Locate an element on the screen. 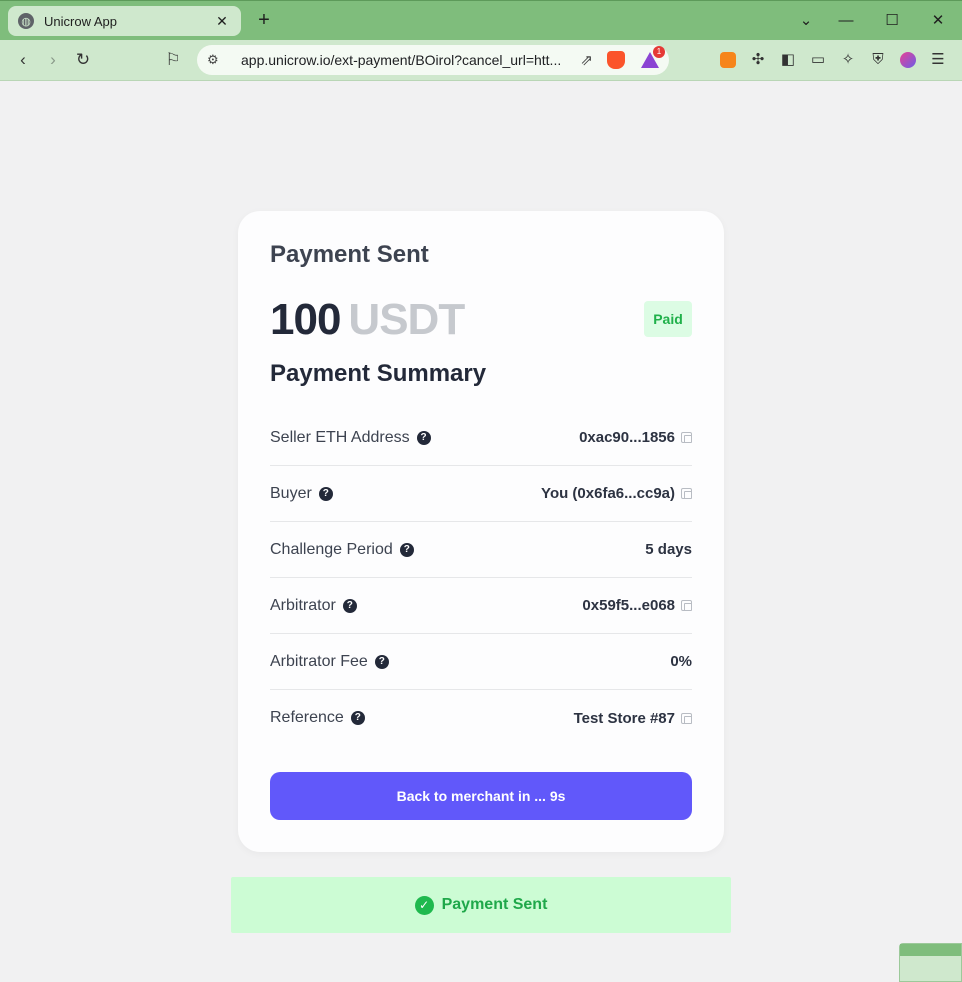 Image resolution: width=962 pixels, height=982 pixels. row-label: Reference is located at coordinates (307, 717).